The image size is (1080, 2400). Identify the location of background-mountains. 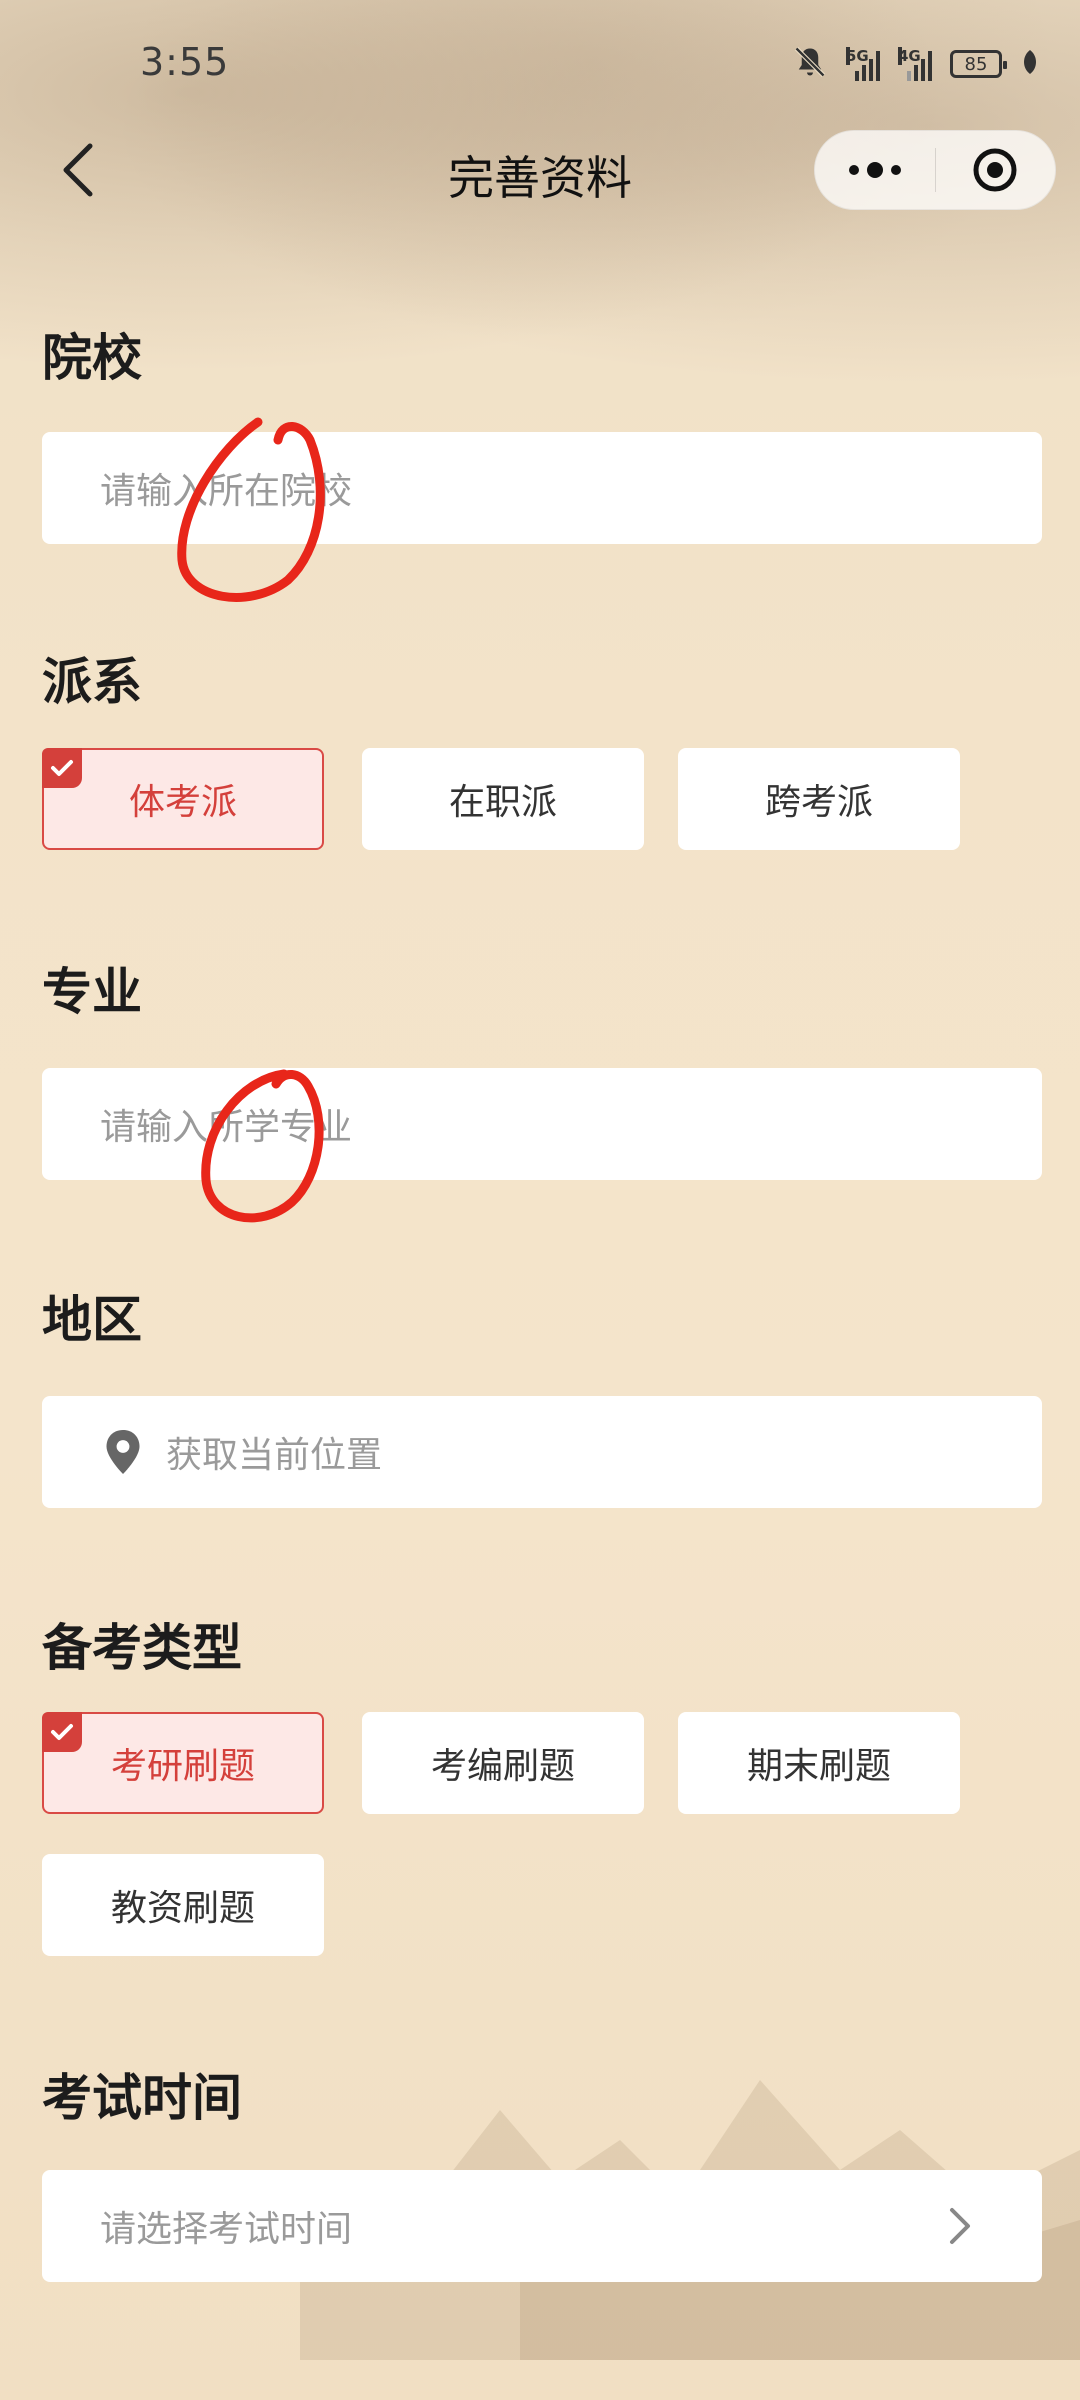
(690, 2220).